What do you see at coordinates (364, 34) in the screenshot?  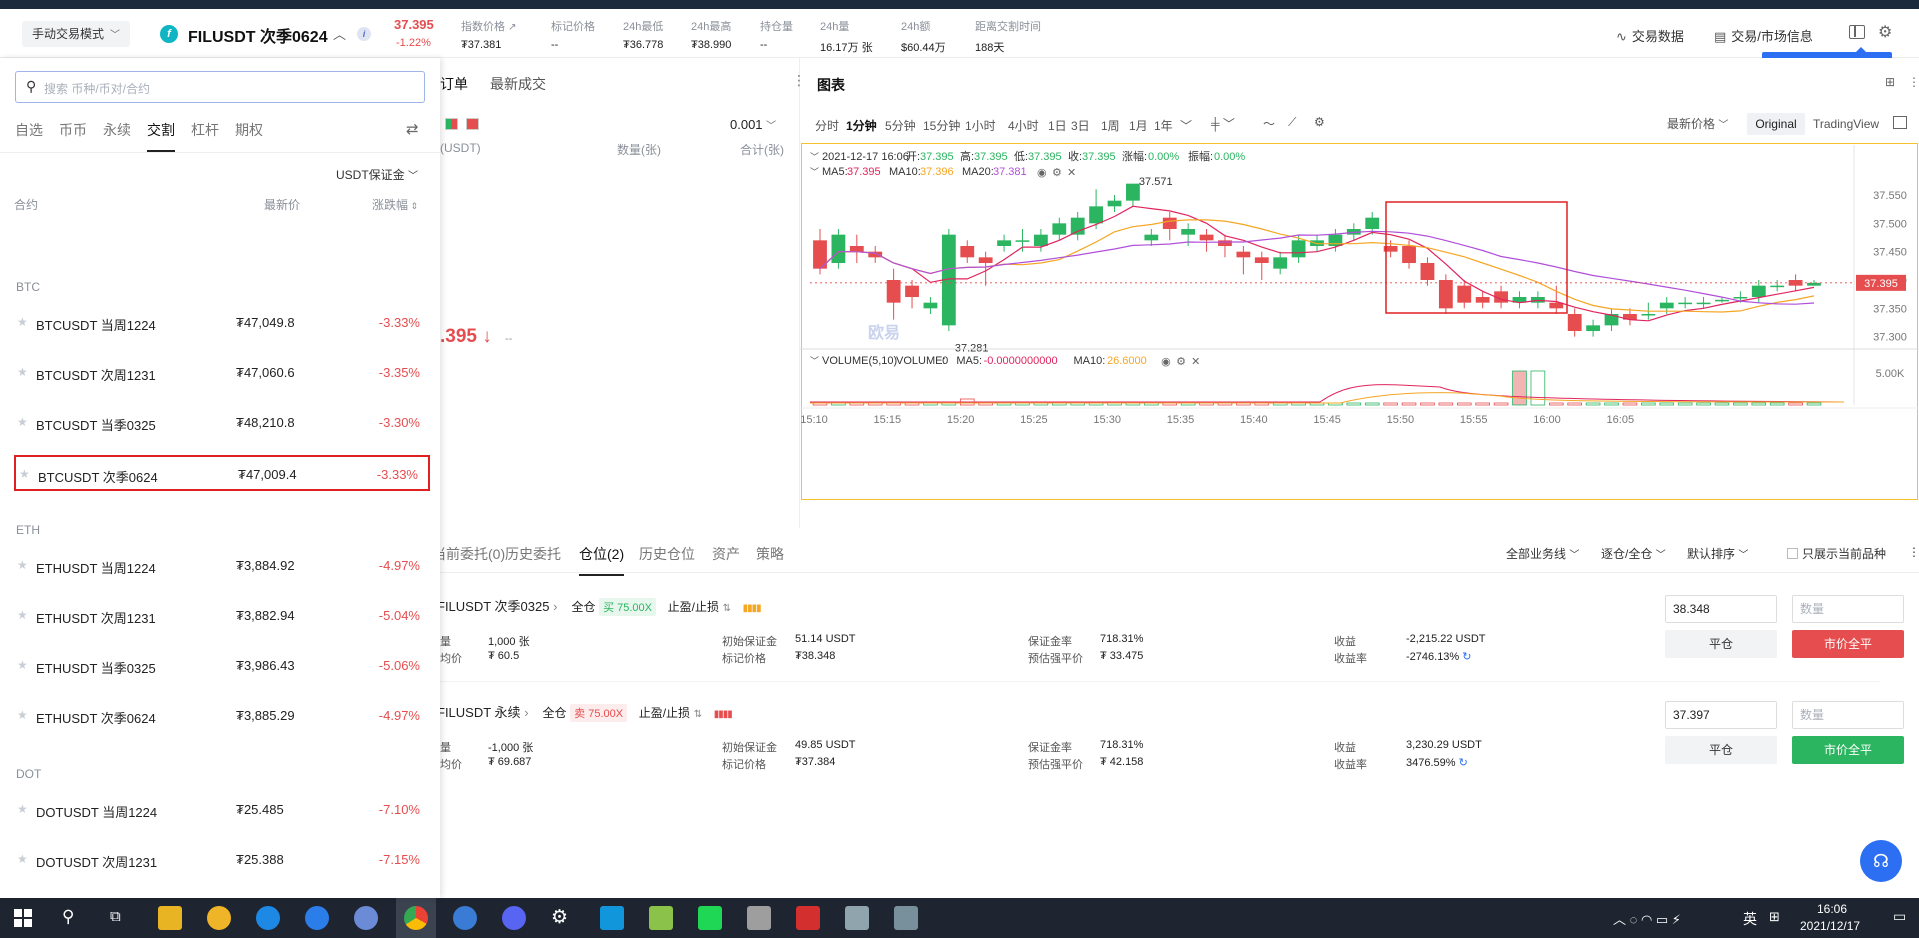 I see `info-icon: i` at bounding box center [364, 34].